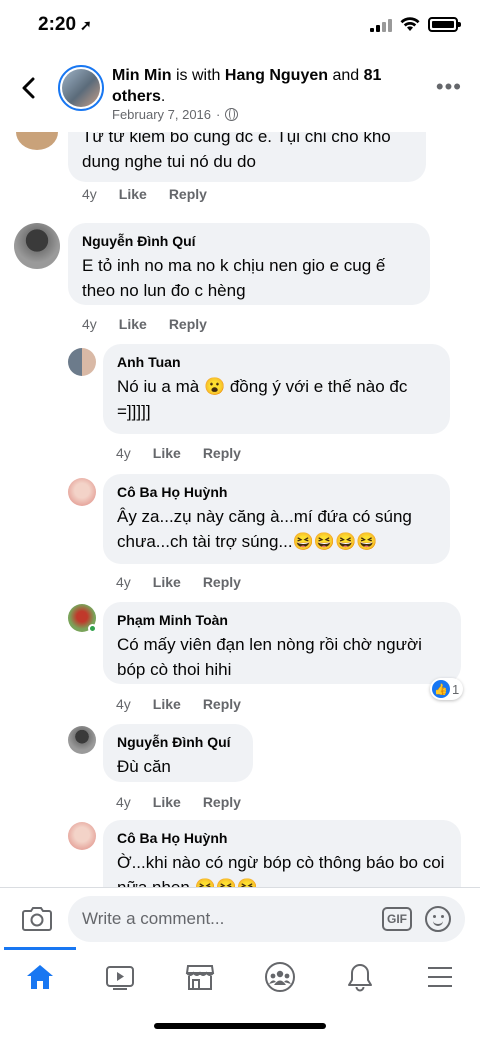 The width and height of the screenshot is (480, 1039). I want to click on tab-watch, so click(120, 977).